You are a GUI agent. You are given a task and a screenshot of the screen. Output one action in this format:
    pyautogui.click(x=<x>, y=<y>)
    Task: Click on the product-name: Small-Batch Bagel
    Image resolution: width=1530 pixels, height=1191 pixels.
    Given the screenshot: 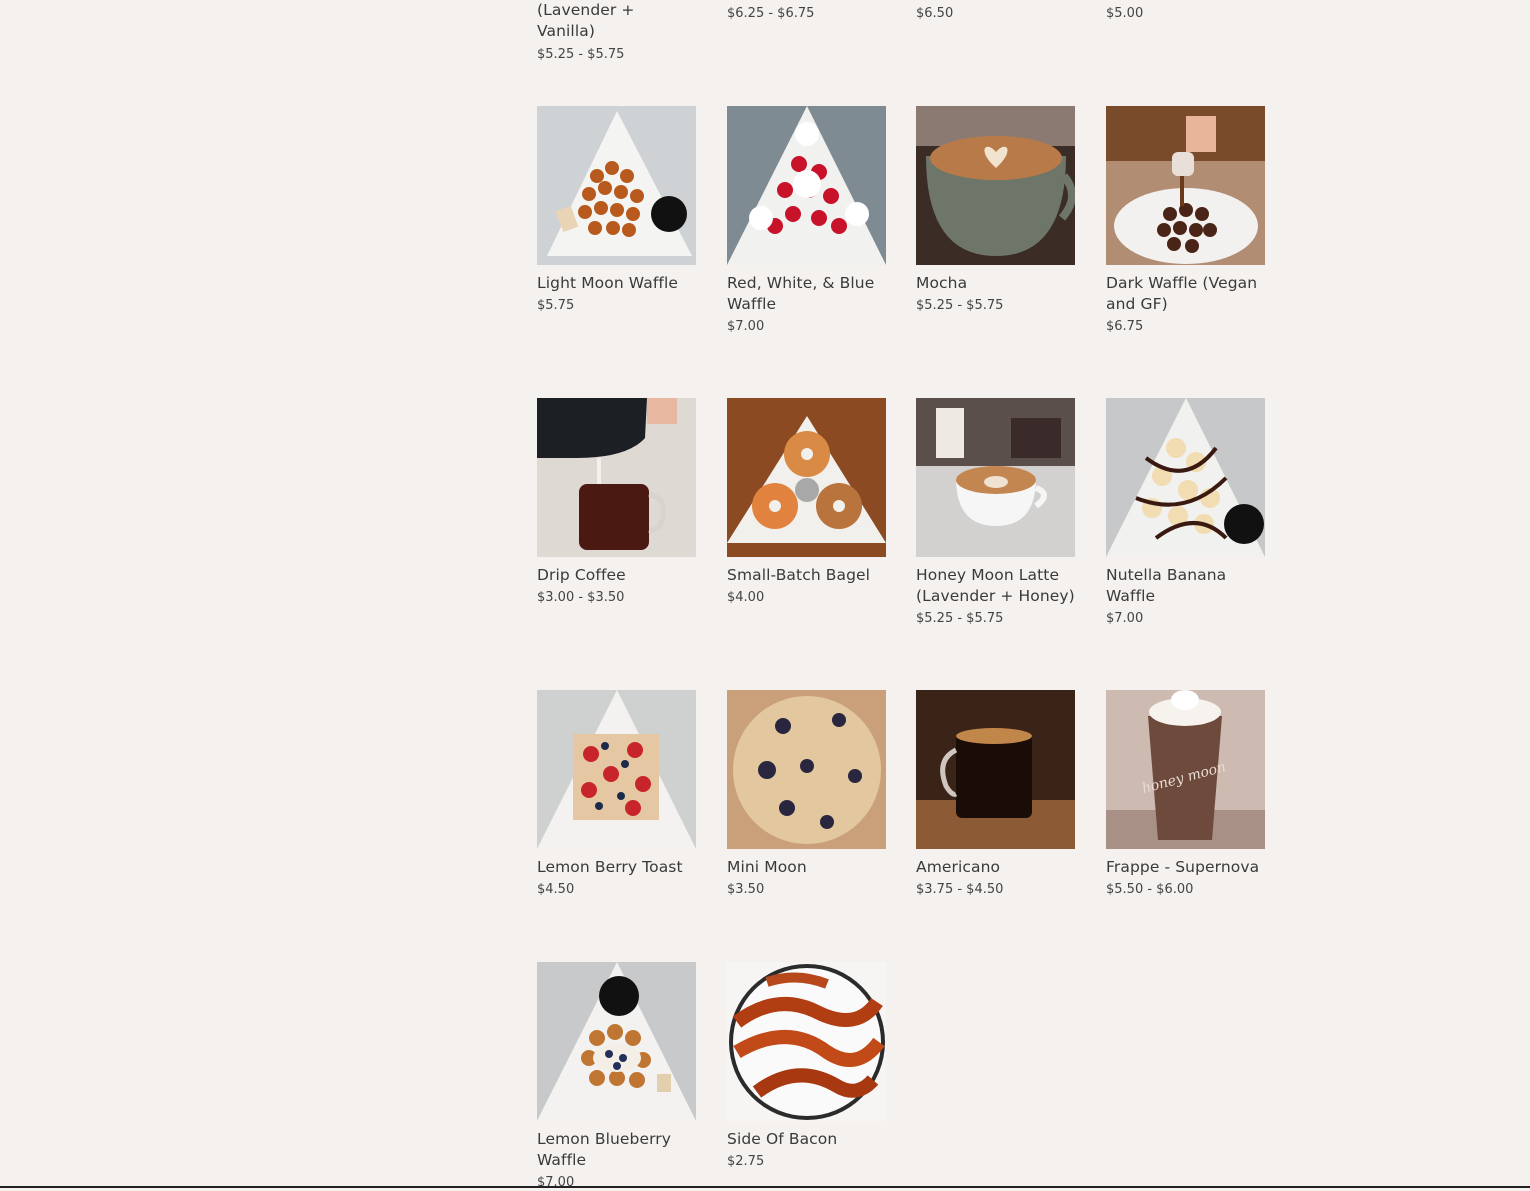 What is the action you would take?
    pyautogui.click(x=806, y=575)
    